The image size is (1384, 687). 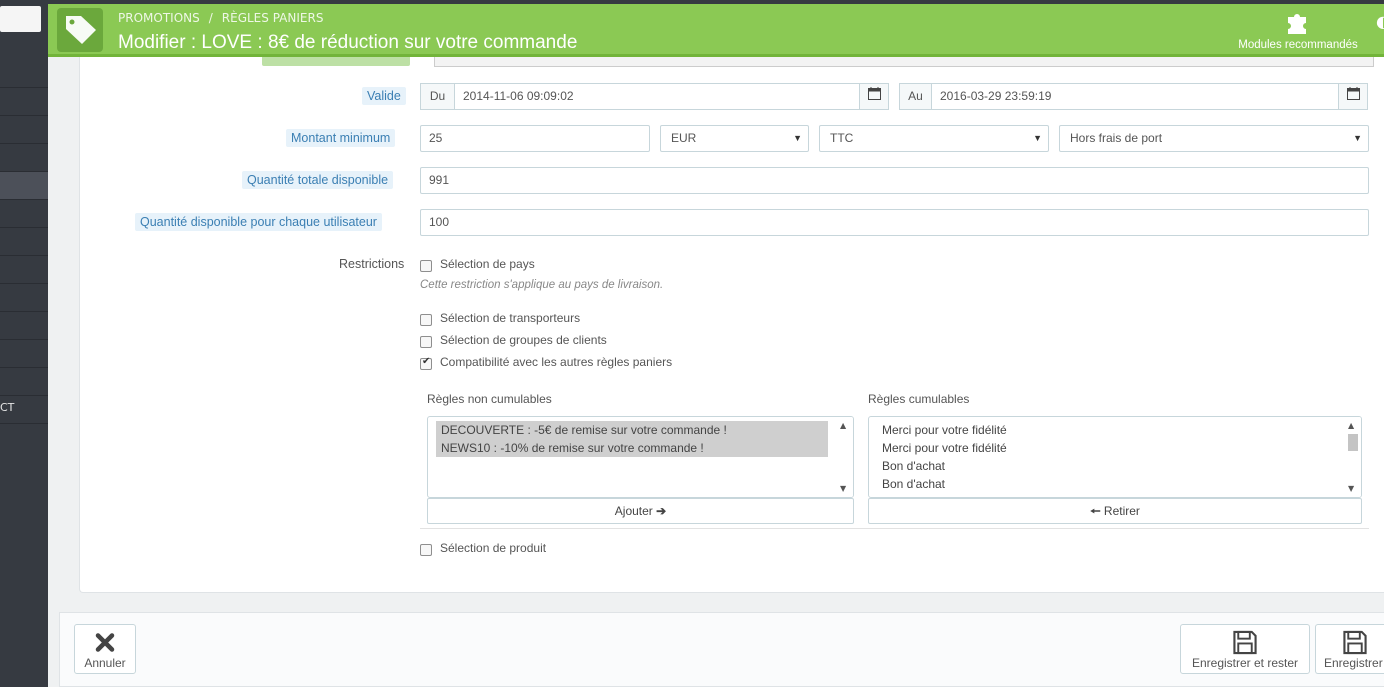 What do you see at coordinates (1245, 663) in the screenshot?
I see `save-and-stay-label: Enregistrer et rester` at bounding box center [1245, 663].